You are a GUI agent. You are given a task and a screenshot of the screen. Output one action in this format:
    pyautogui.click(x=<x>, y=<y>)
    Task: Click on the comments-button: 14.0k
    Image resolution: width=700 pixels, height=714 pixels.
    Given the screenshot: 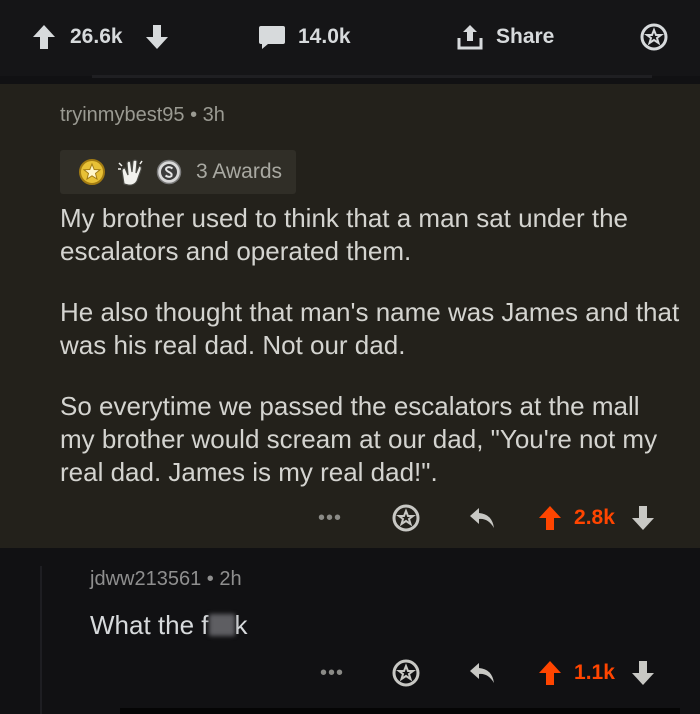 What is the action you would take?
    pyautogui.click(x=304, y=37)
    